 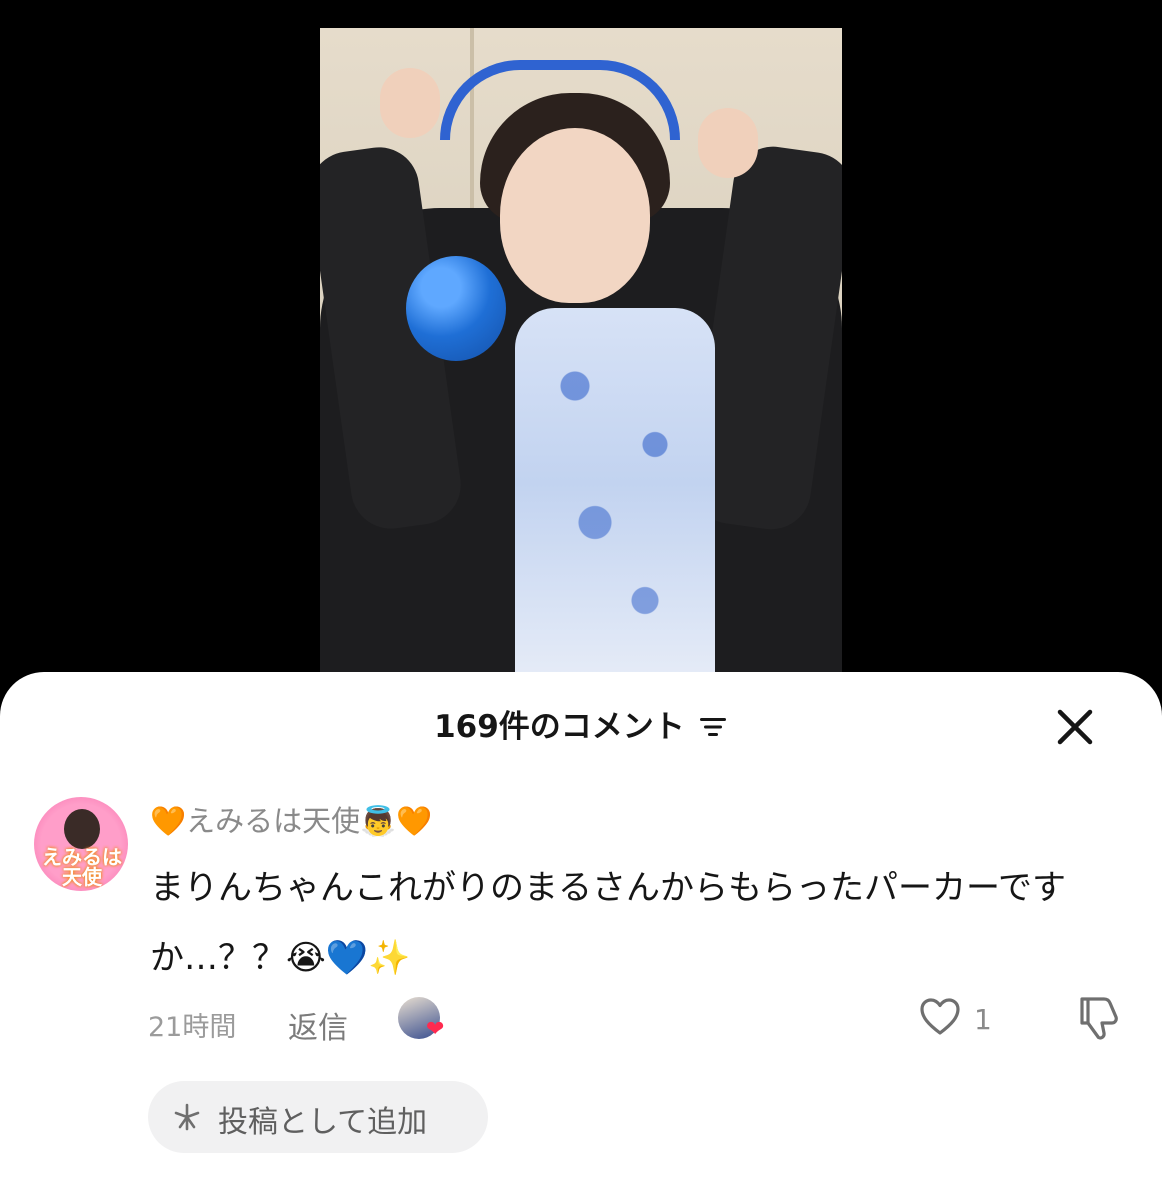 I want to click on comment-text: まりんちゃんこれがりのまるさんからもらったパーカーですか…？？😭💙✨, so click(x=608, y=923).